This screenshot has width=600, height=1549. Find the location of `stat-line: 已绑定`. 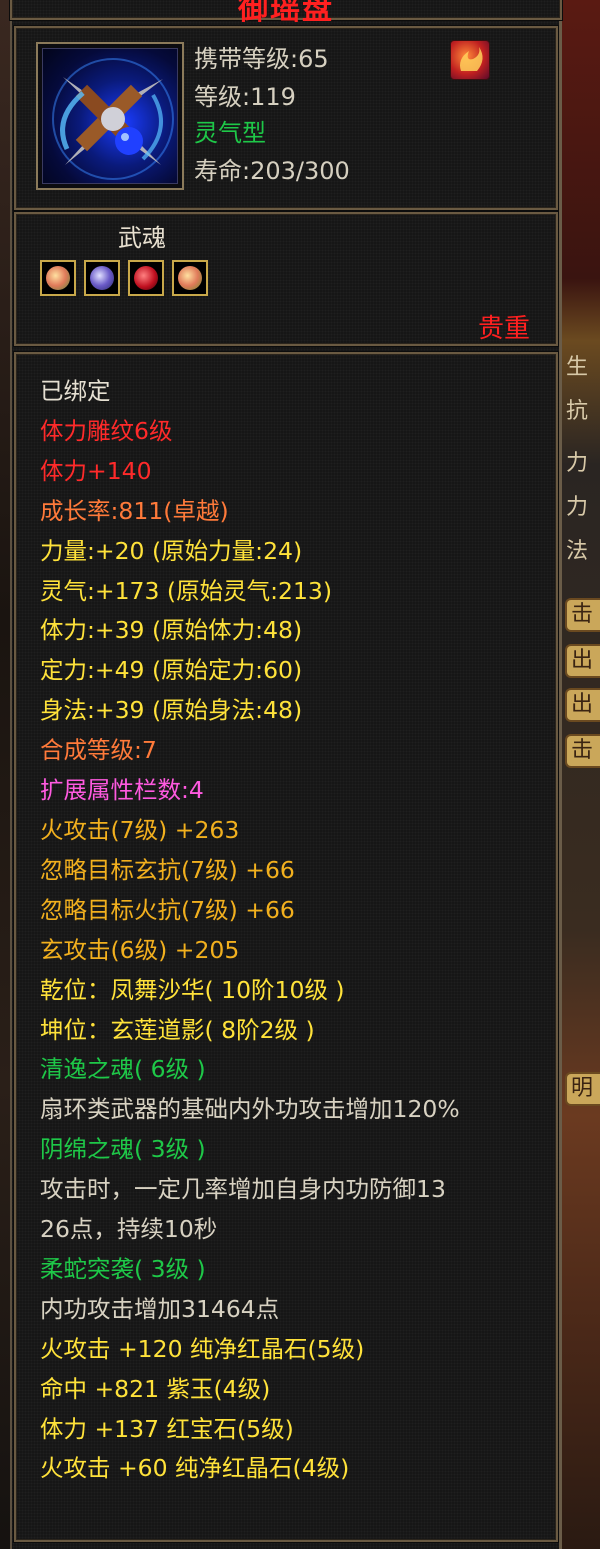

stat-line: 已绑定 is located at coordinates (75, 391).